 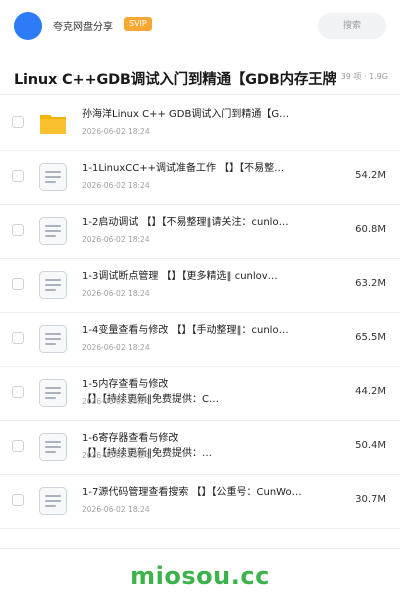 I want to click on file-size: 60.8M, so click(x=370, y=229).